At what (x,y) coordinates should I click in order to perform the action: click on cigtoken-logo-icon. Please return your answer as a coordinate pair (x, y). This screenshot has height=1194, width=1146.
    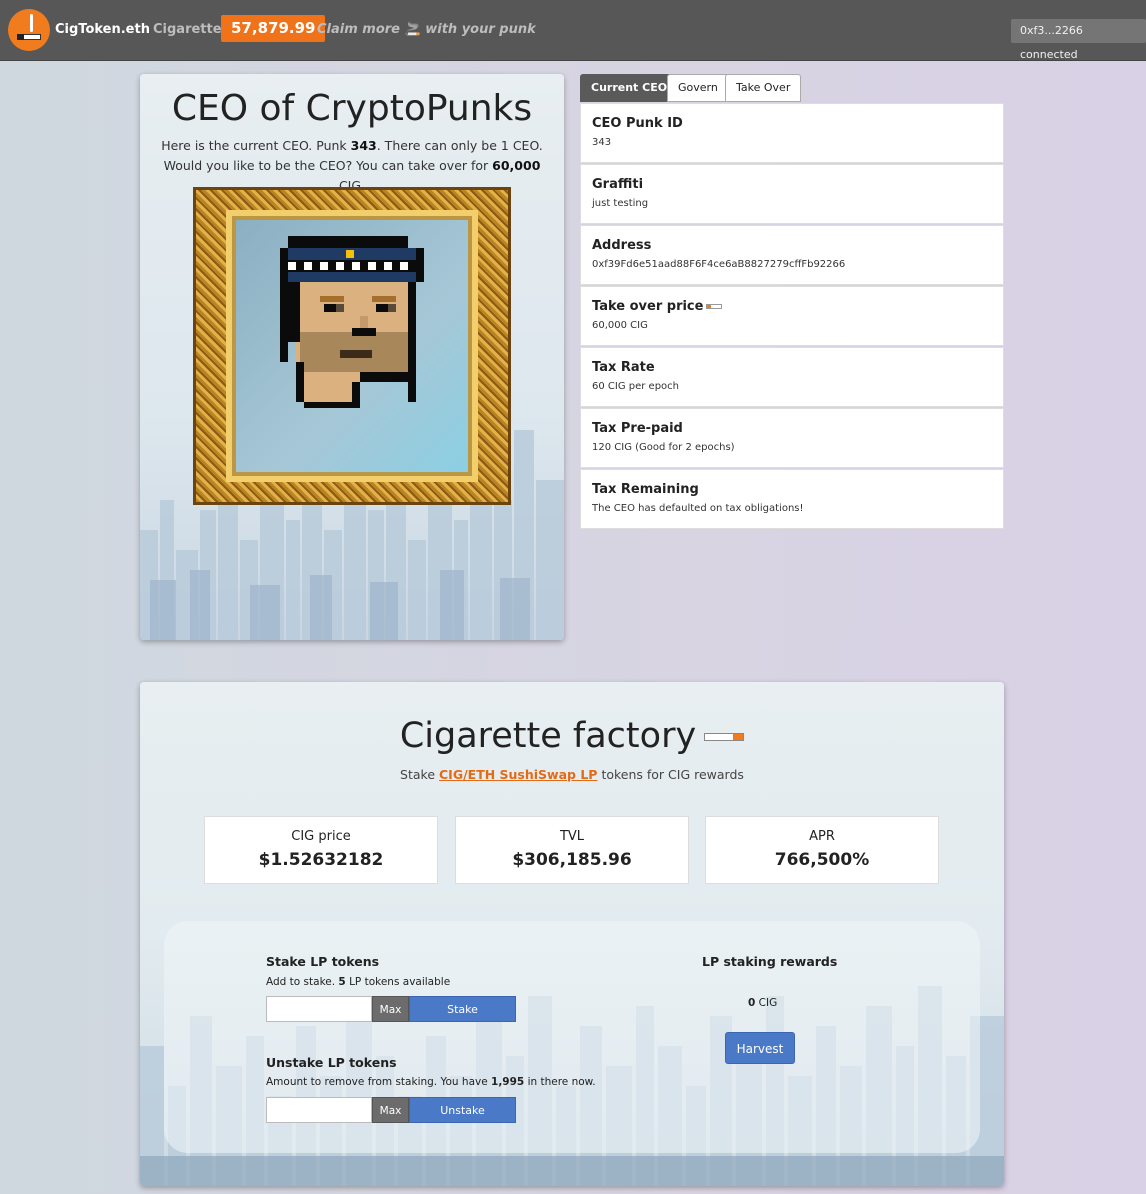
    Looking at the image, I should click on (29, 30).